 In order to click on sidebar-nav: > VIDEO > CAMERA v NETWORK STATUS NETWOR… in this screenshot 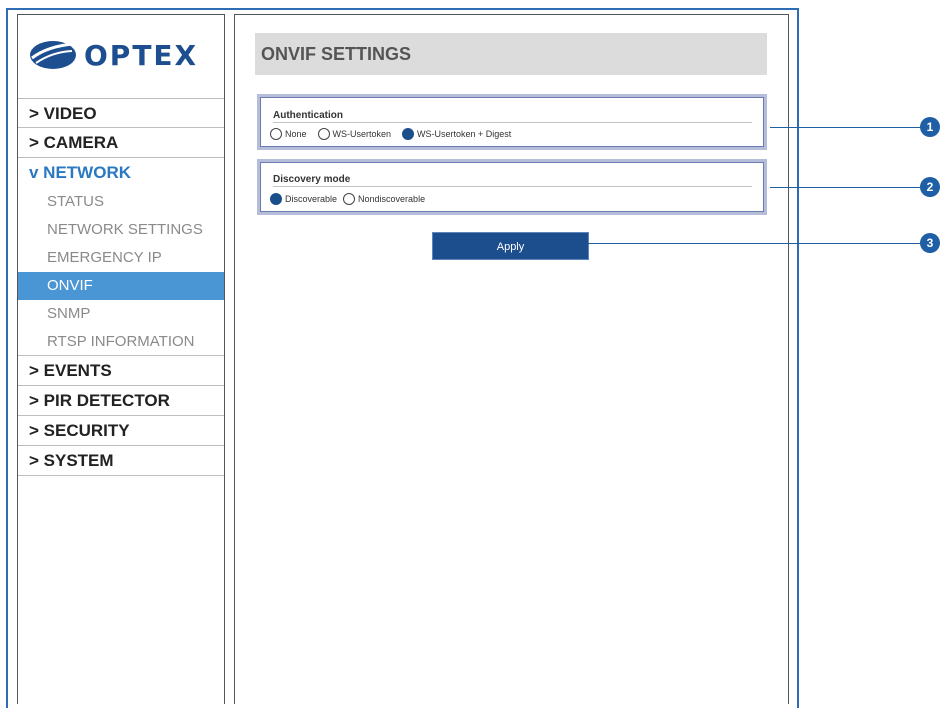, I will do `click(121, 287)`.